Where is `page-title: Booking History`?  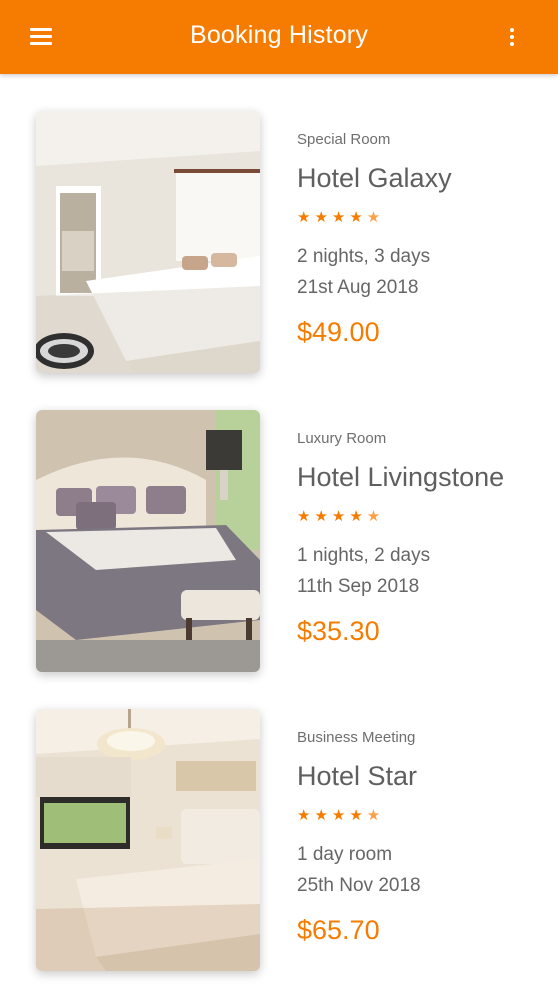 page-title: Booking History is located at coordinates (279, 35).